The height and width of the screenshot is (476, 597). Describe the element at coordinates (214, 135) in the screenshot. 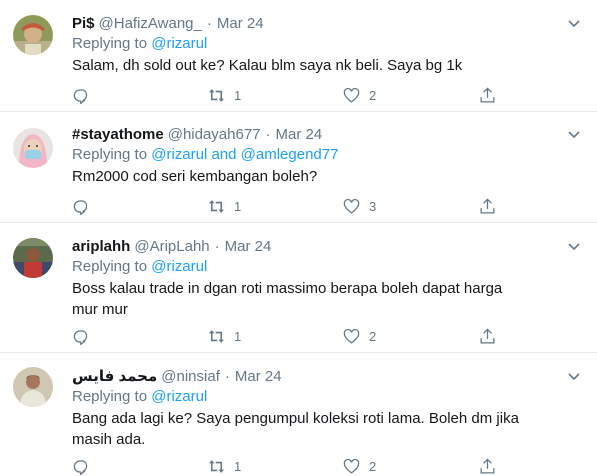

I see `user-handle: @hidayah677` at that location.